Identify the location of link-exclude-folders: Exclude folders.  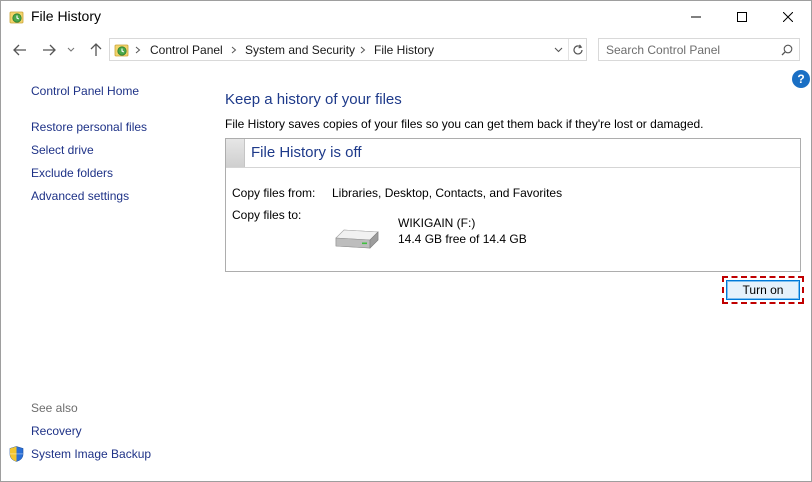
(72, 173).